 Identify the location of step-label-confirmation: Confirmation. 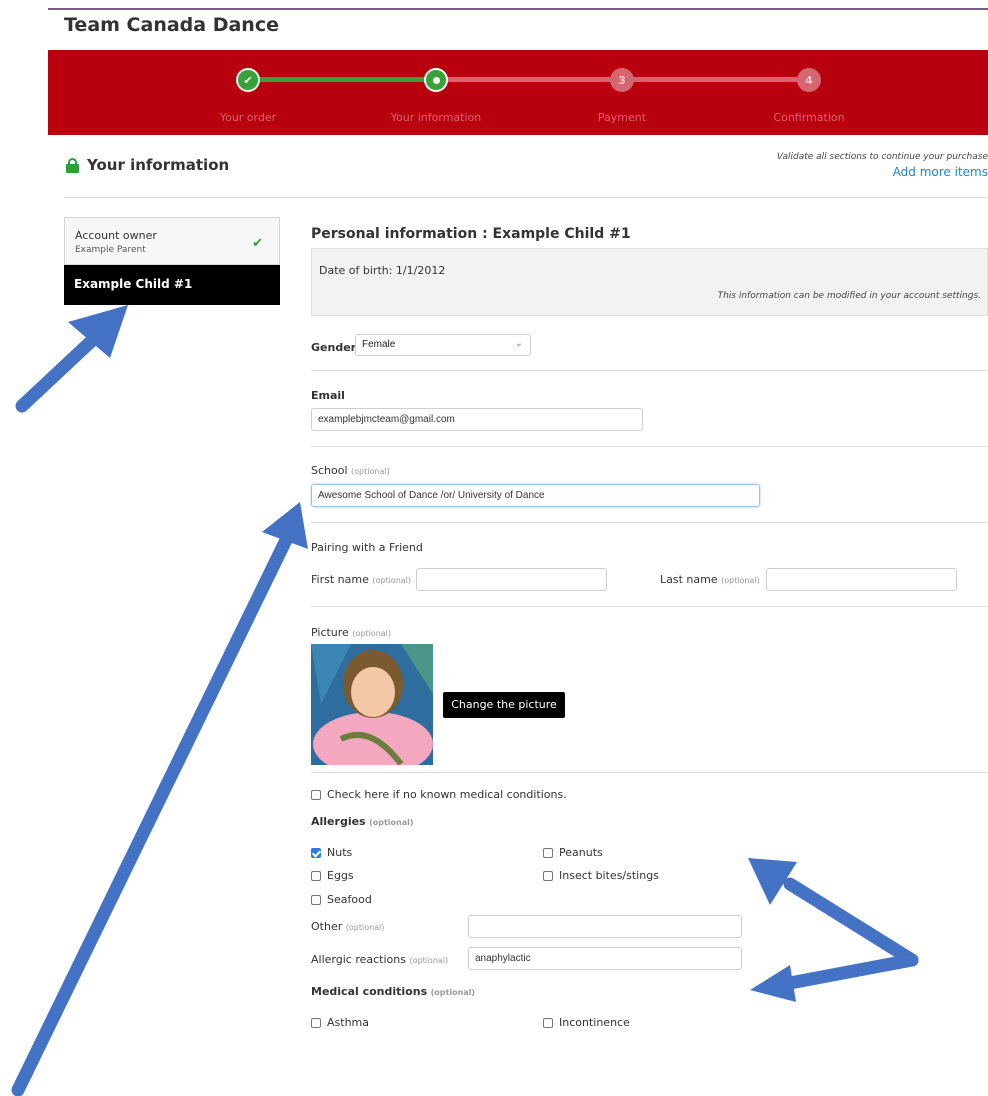
(809, 117).